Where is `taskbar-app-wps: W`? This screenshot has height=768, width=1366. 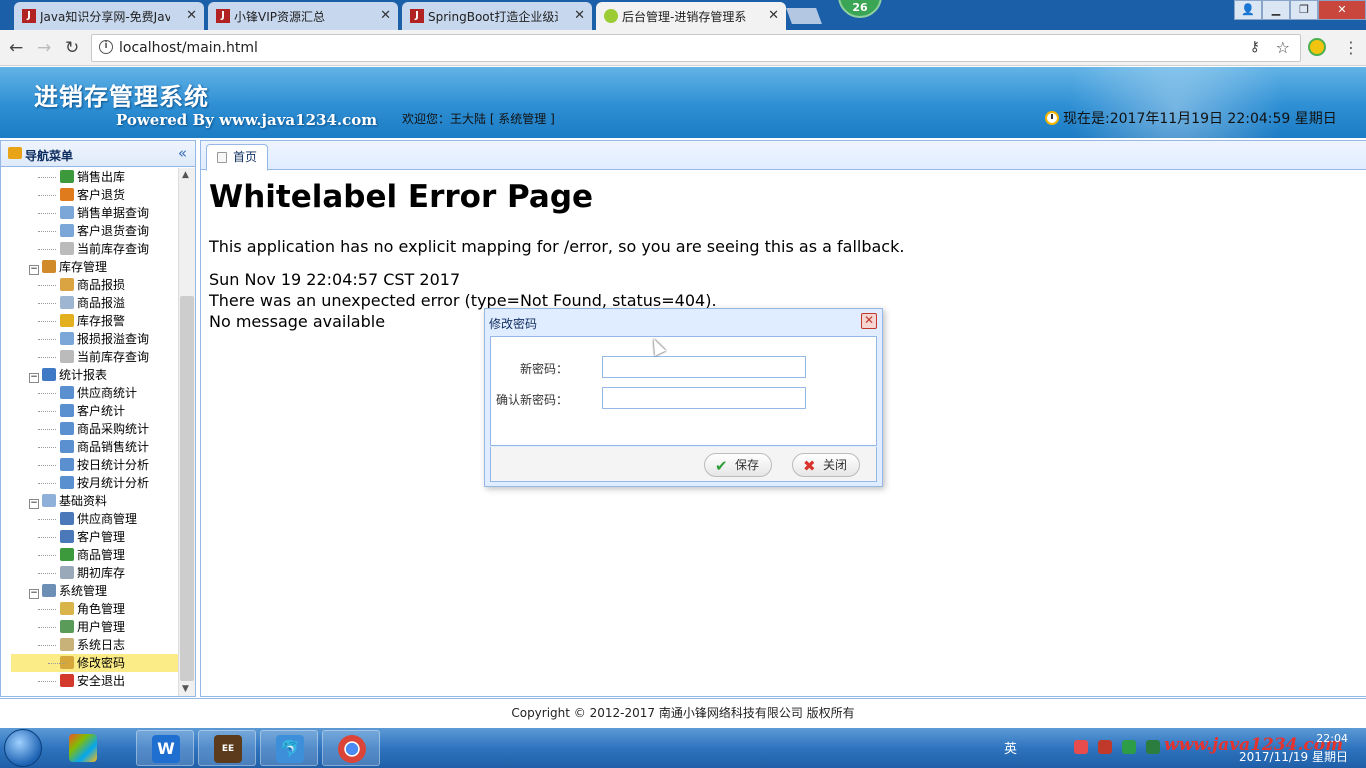 taskbar-app-wps: W is located at coordinates (165, 748).